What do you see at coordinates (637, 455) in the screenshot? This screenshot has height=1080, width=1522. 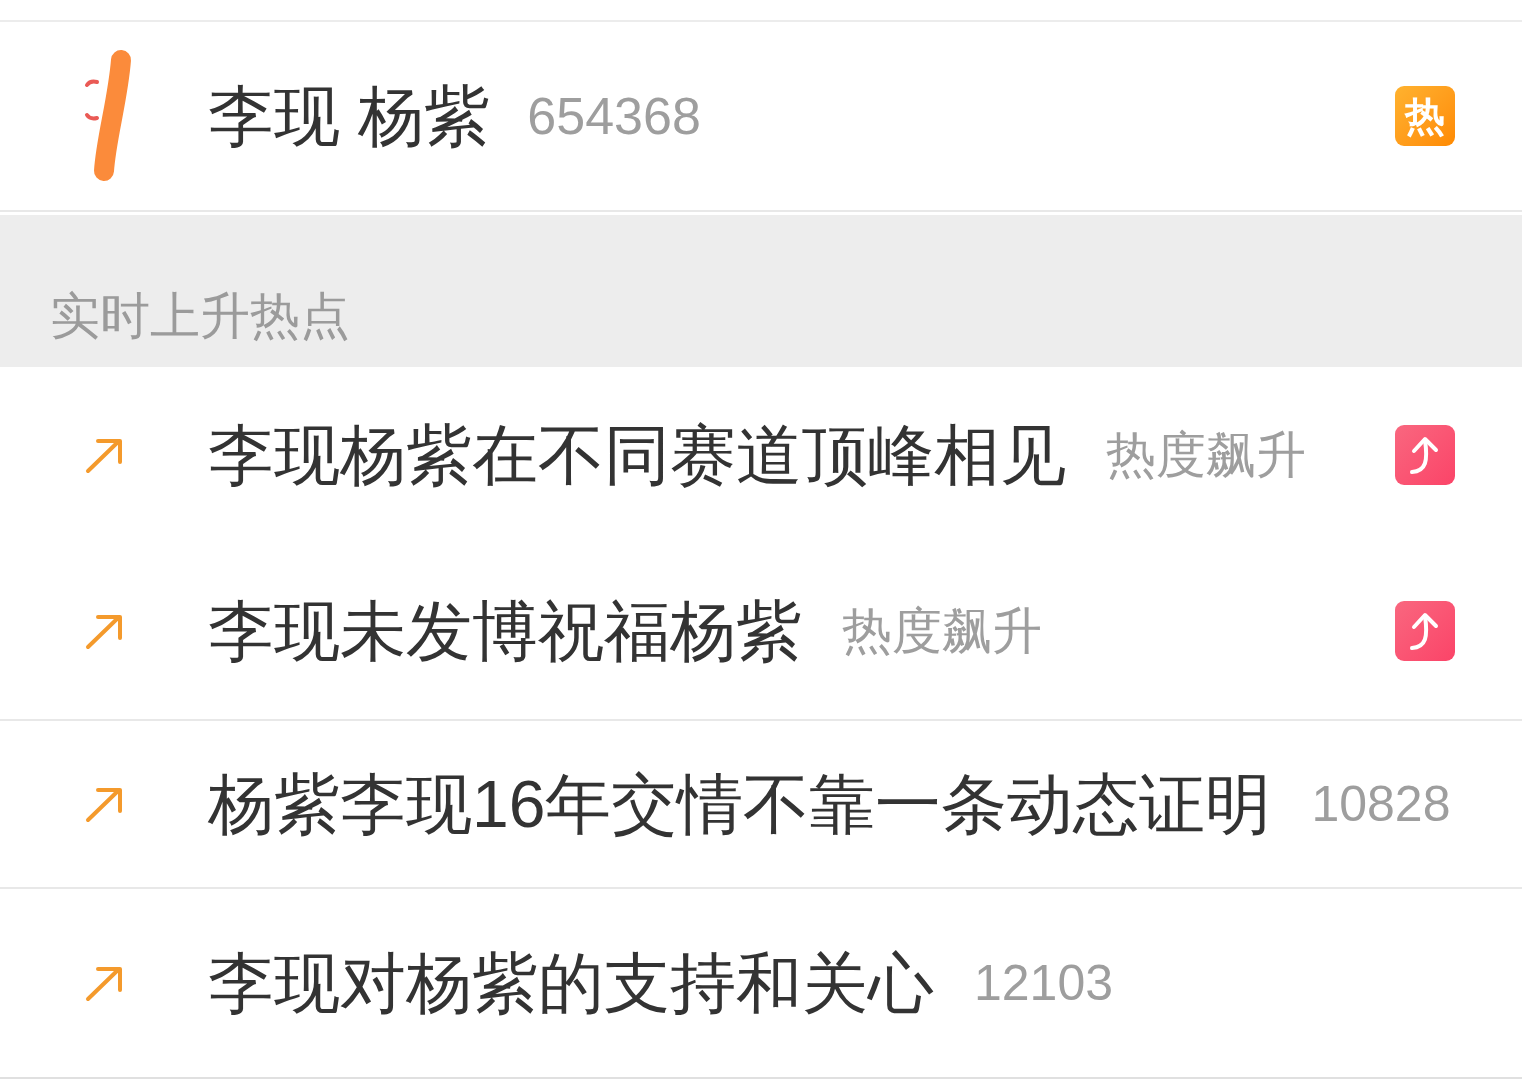 I see `topic-title: 李现杨紫在不同赛道顶峰相见` at bounding box center [637, 455].